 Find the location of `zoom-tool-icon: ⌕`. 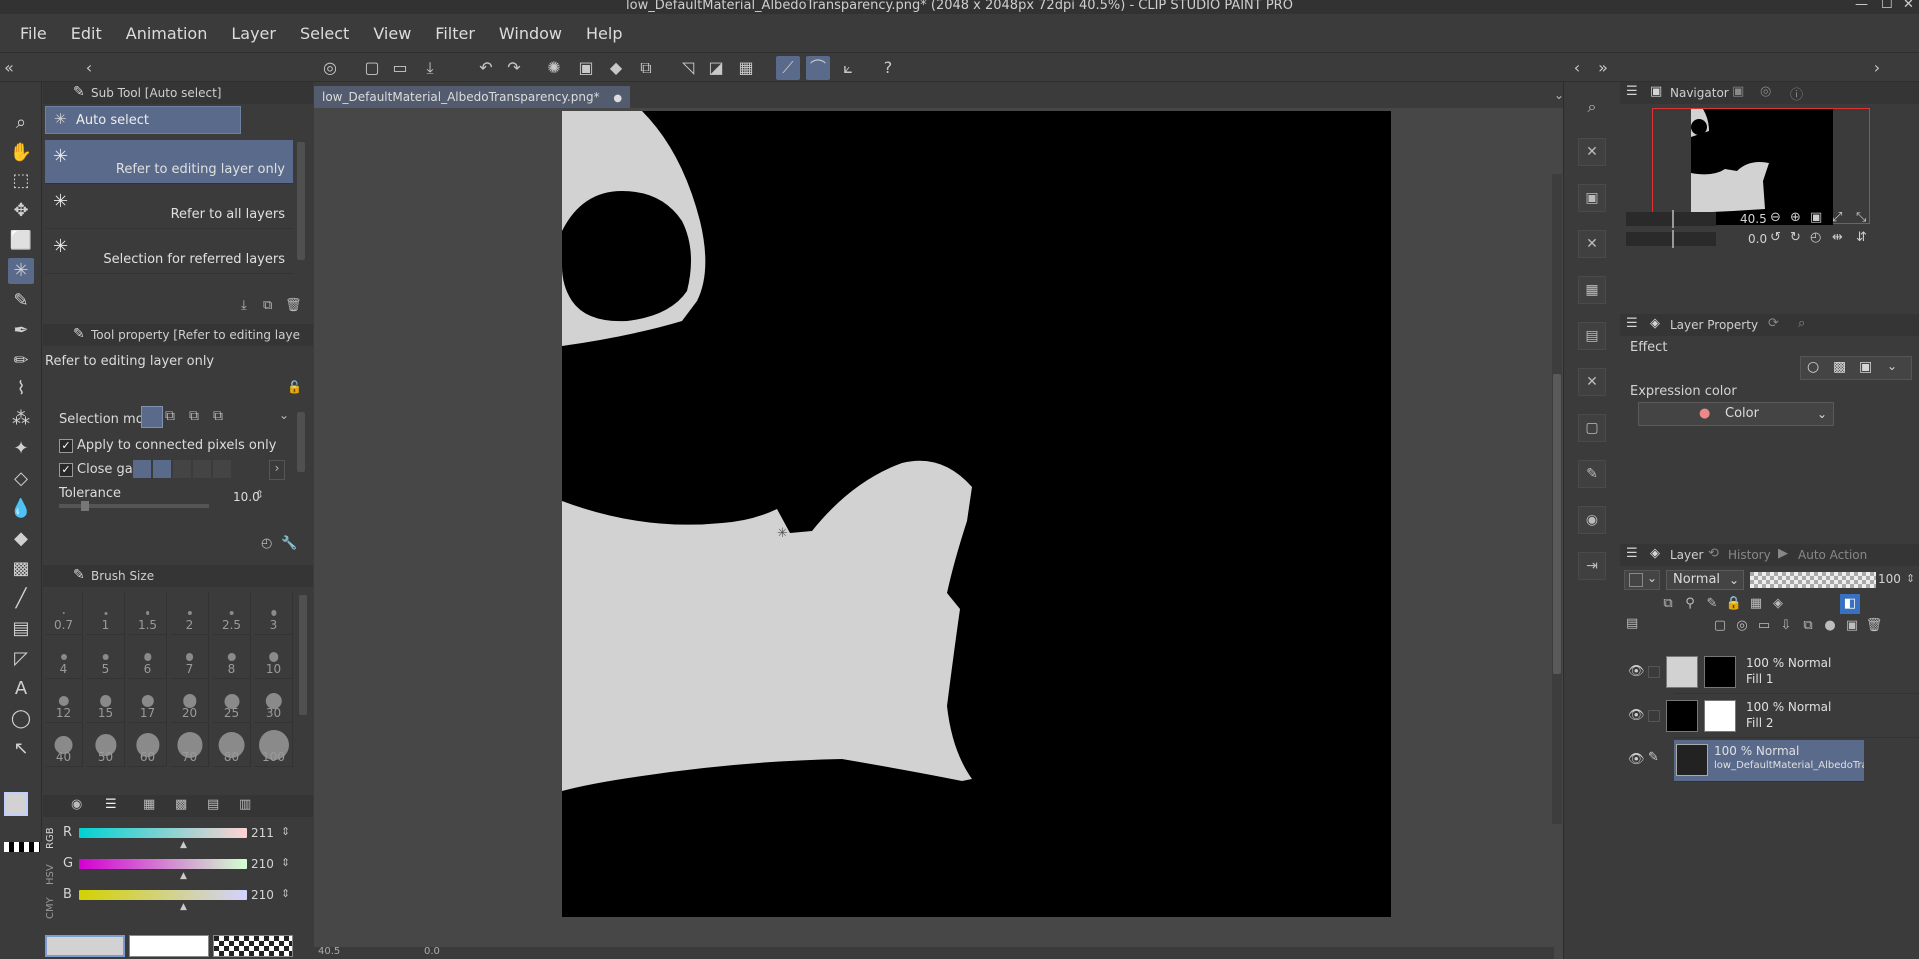

zoom-tool-icon: ⌕ is located at coordinates (21, 123).